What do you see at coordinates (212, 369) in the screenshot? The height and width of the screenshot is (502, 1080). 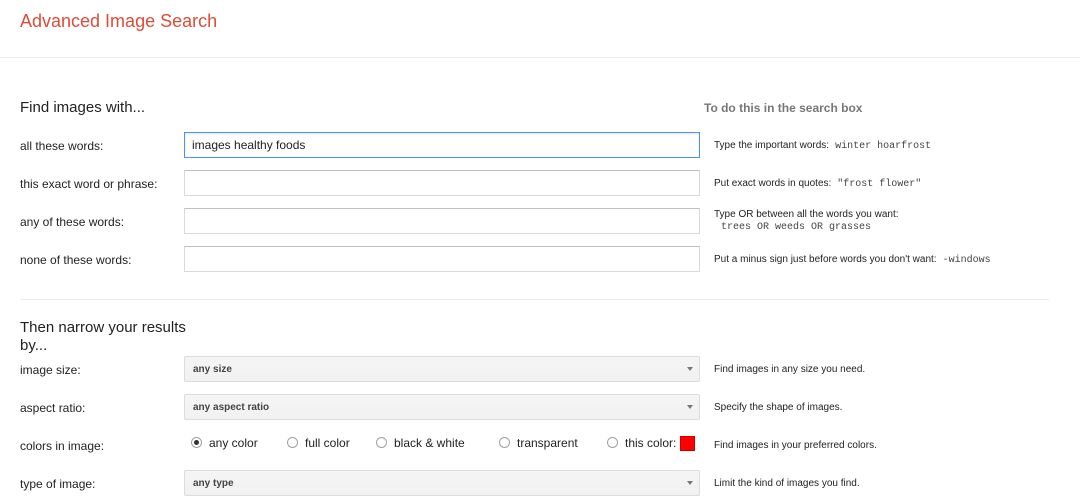 I see `image-size-value: any size` at bounding box center [212, 369].